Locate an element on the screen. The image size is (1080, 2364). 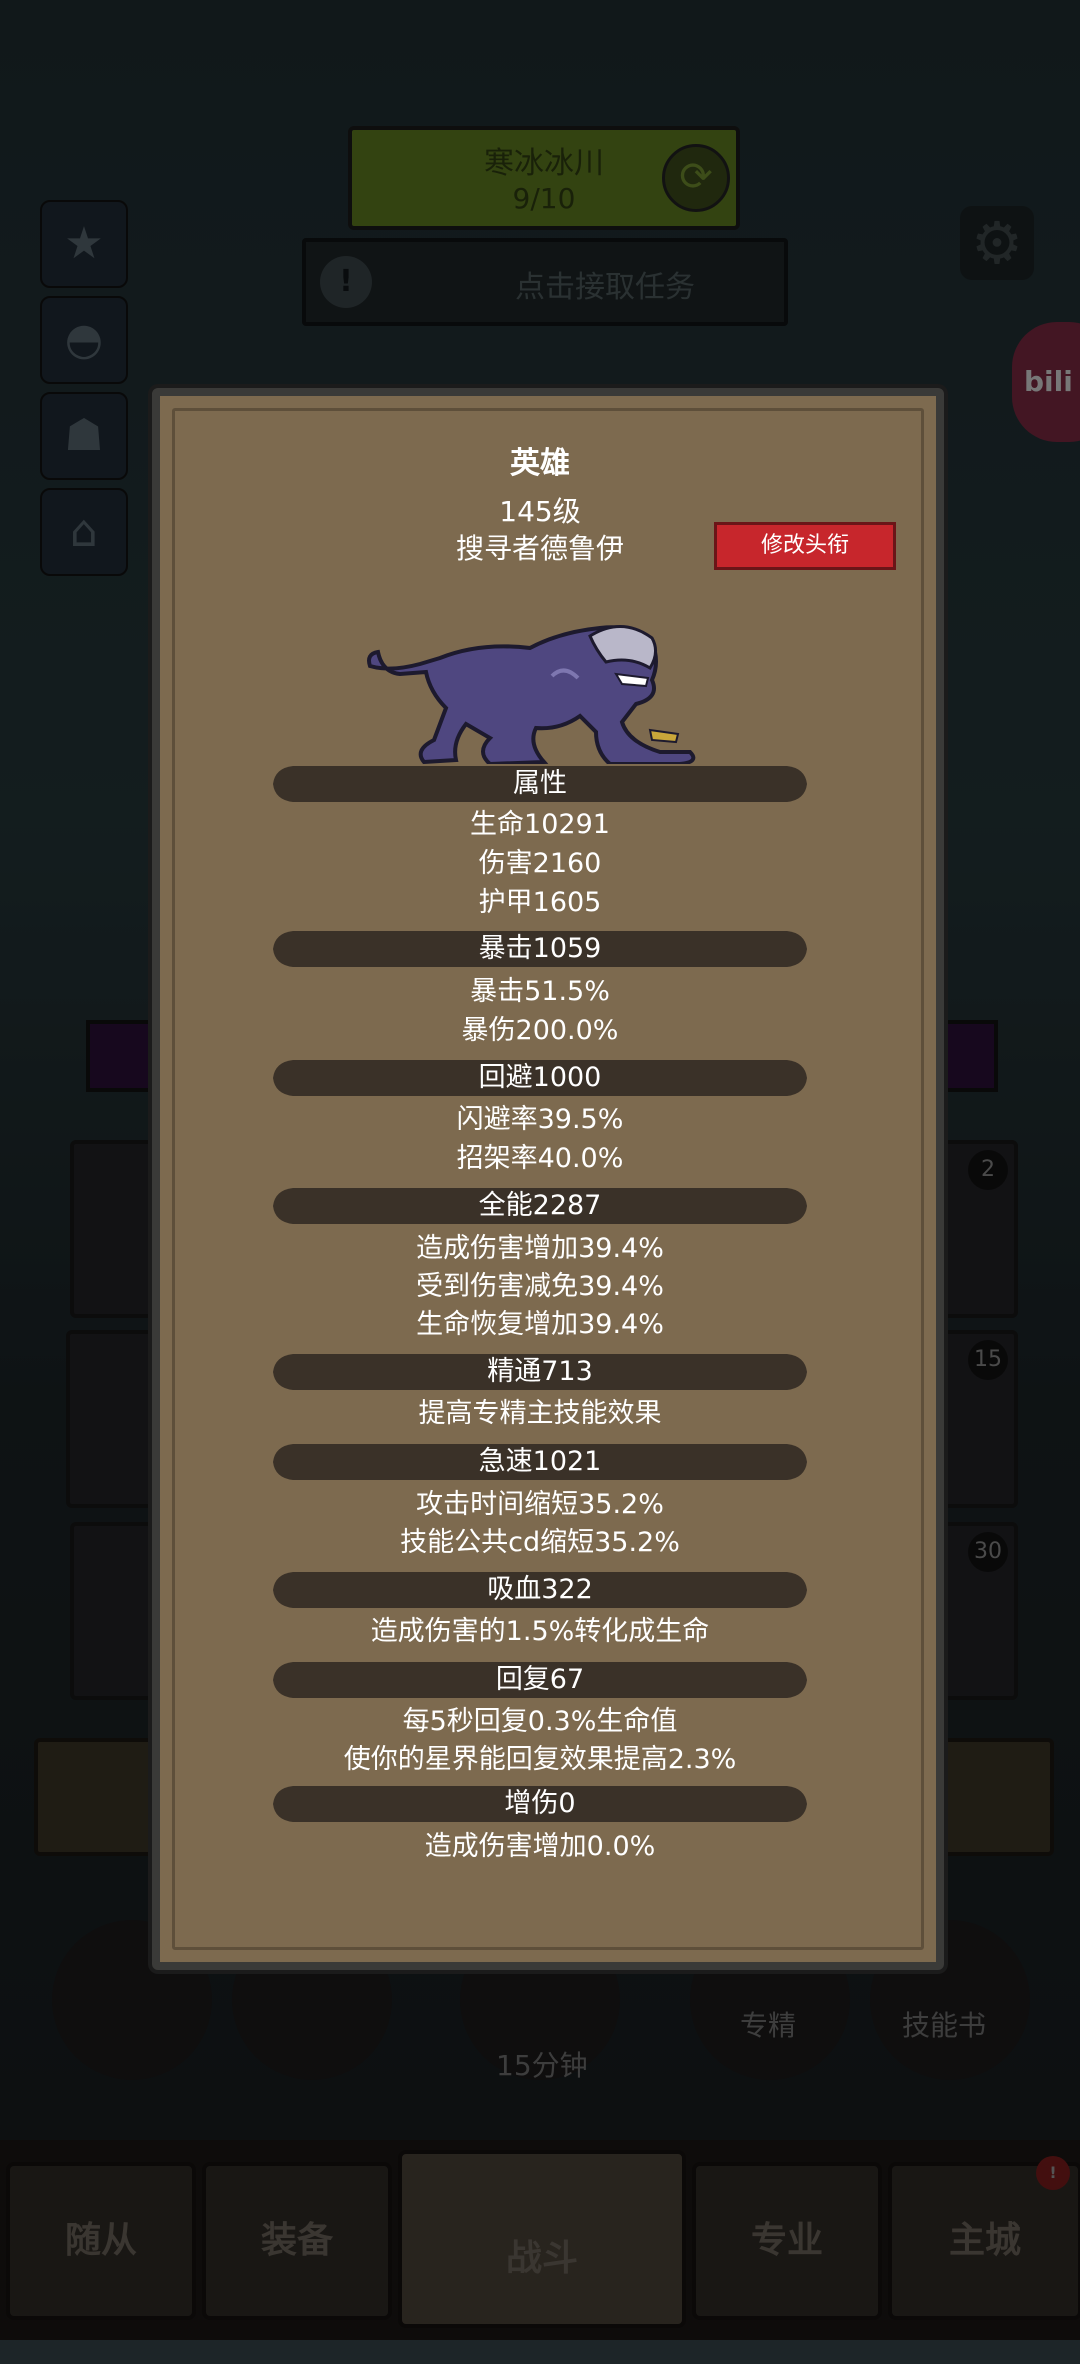
stat-band-attributes: 属性 is located at coordinates (540, 784).